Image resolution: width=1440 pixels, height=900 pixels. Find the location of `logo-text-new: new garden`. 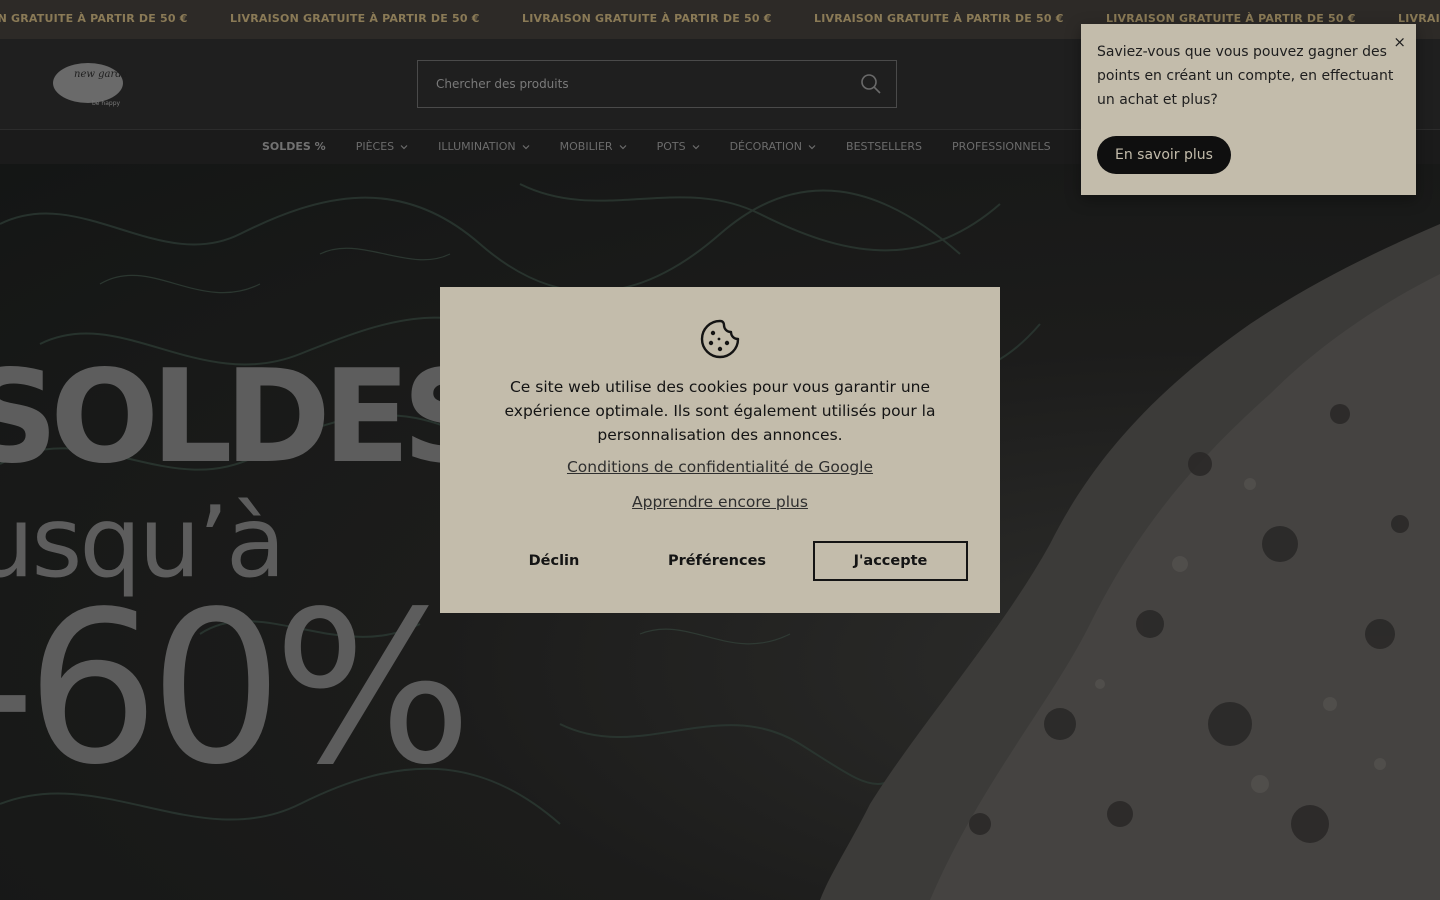

logo-text-new: new garden is located at coordinates (100, 74).